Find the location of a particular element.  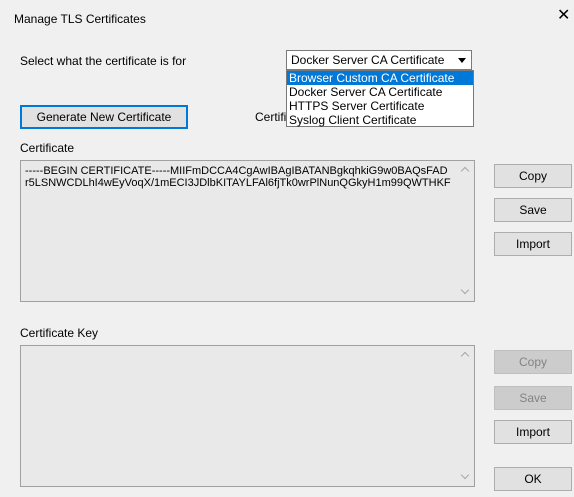

generate-certificate-button: Generate New Certificate is located at coordinates (104, 117).